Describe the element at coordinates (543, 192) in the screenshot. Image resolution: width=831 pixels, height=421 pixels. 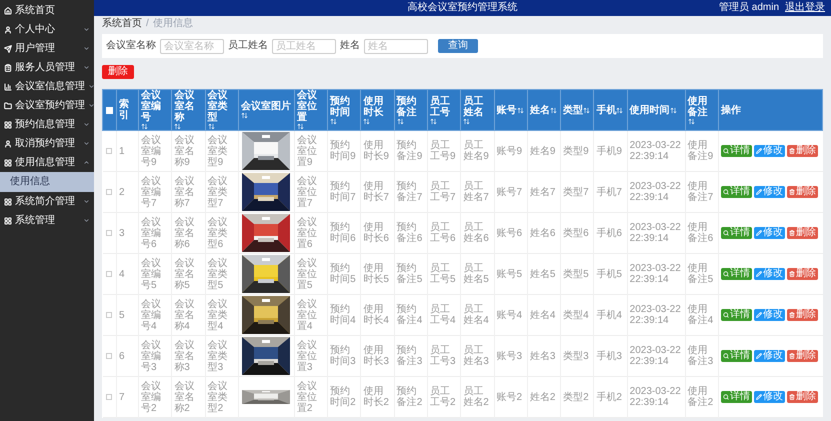
I see `table-cell-text: 姓名7` at that location.